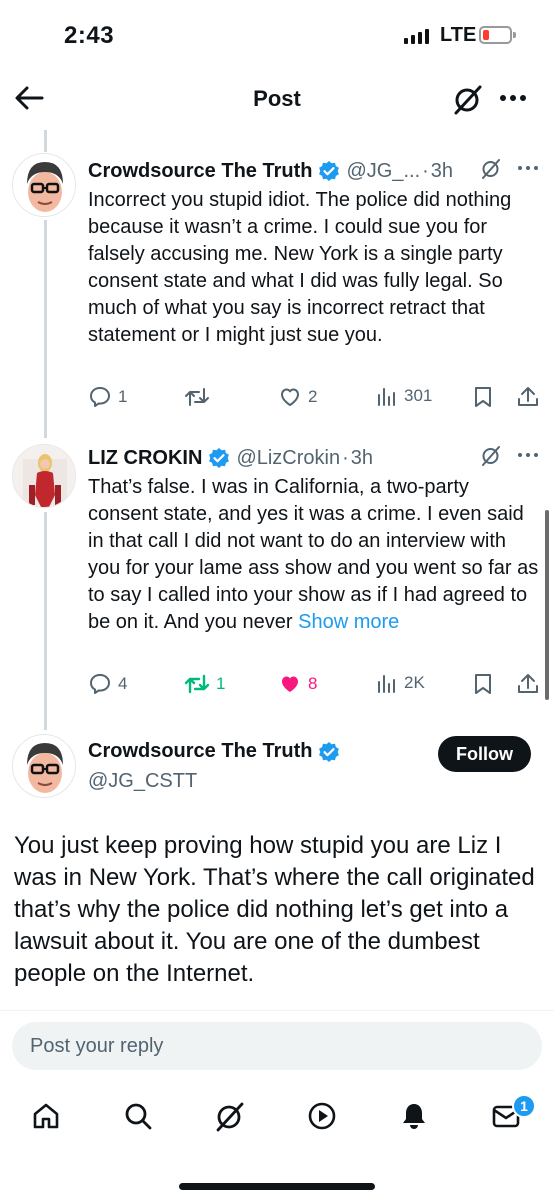  I want to click on scrollbar, so click(547, 605).